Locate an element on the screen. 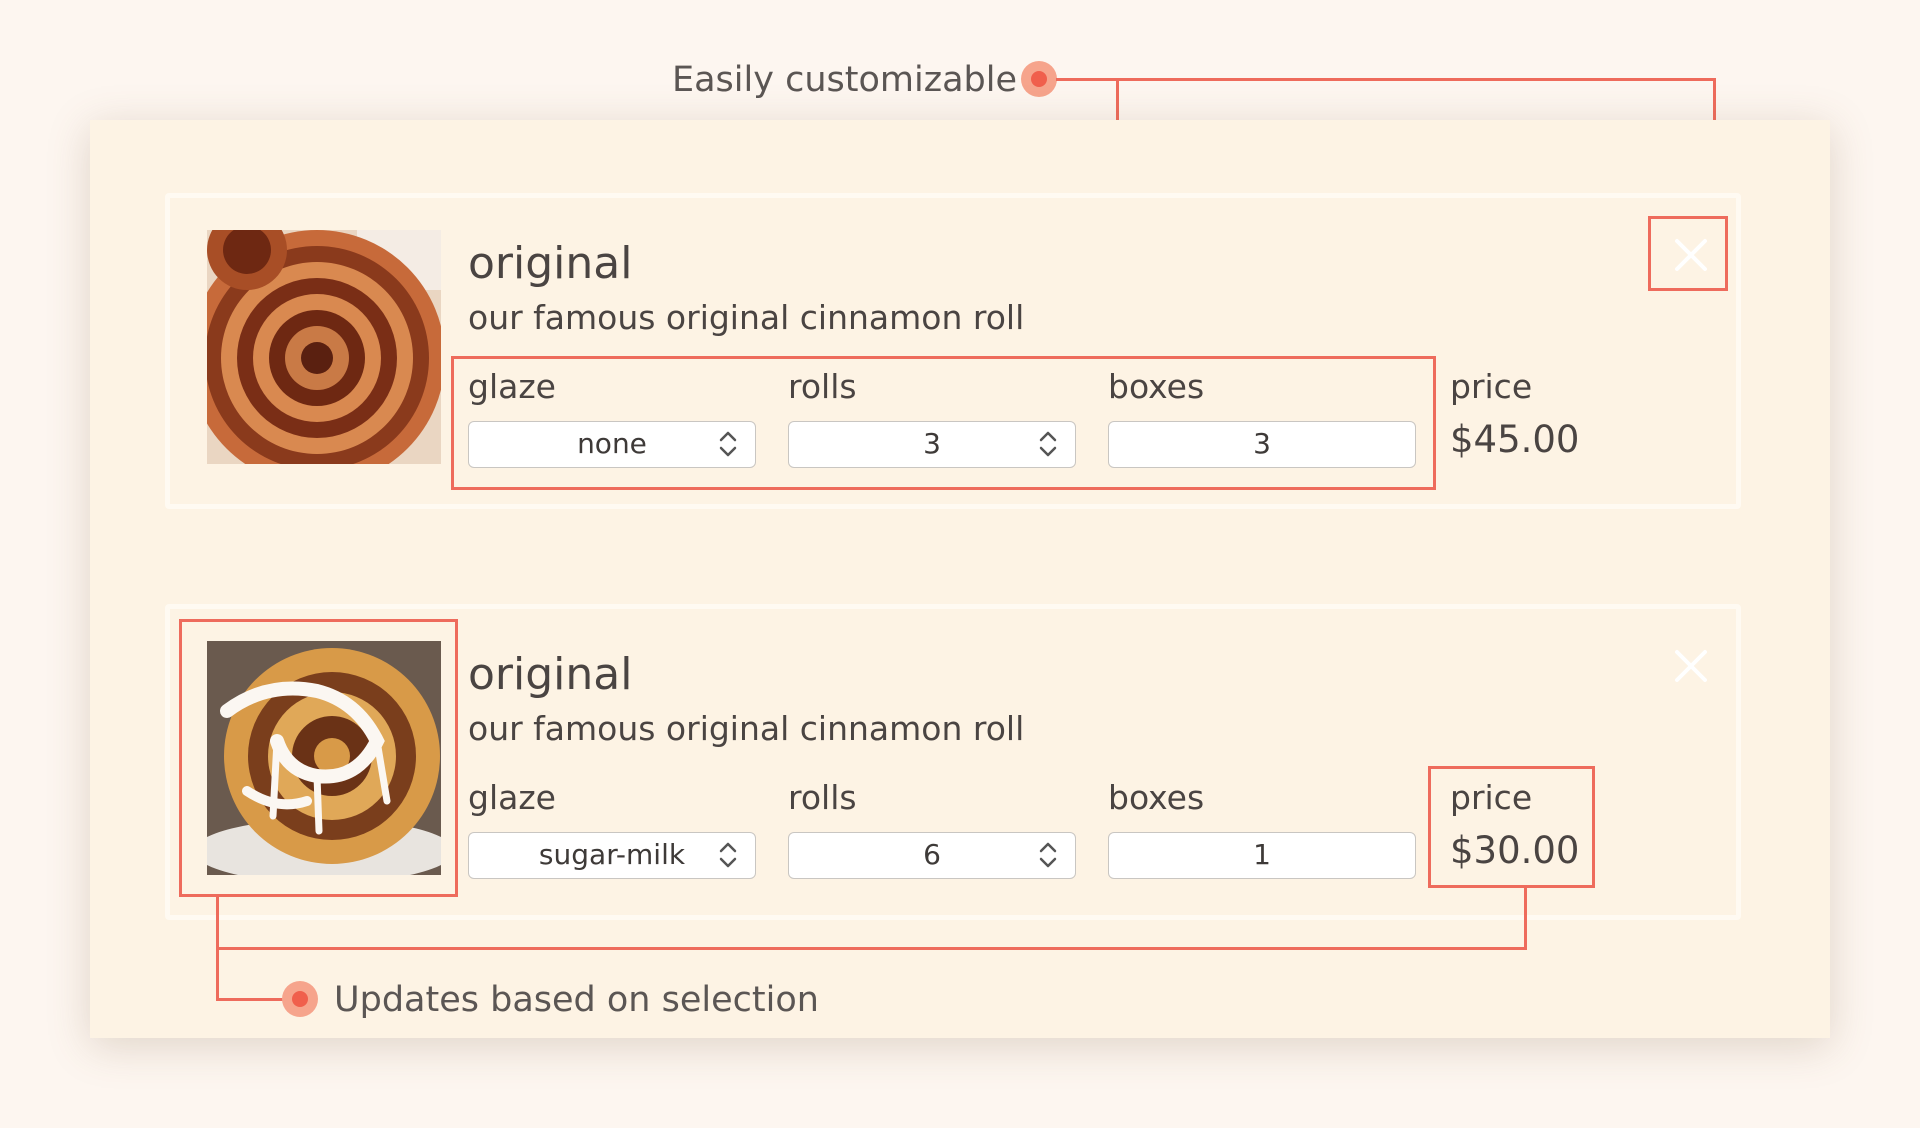  cinnamon-roll-glazed-photo is located at coordinates (324, 758).